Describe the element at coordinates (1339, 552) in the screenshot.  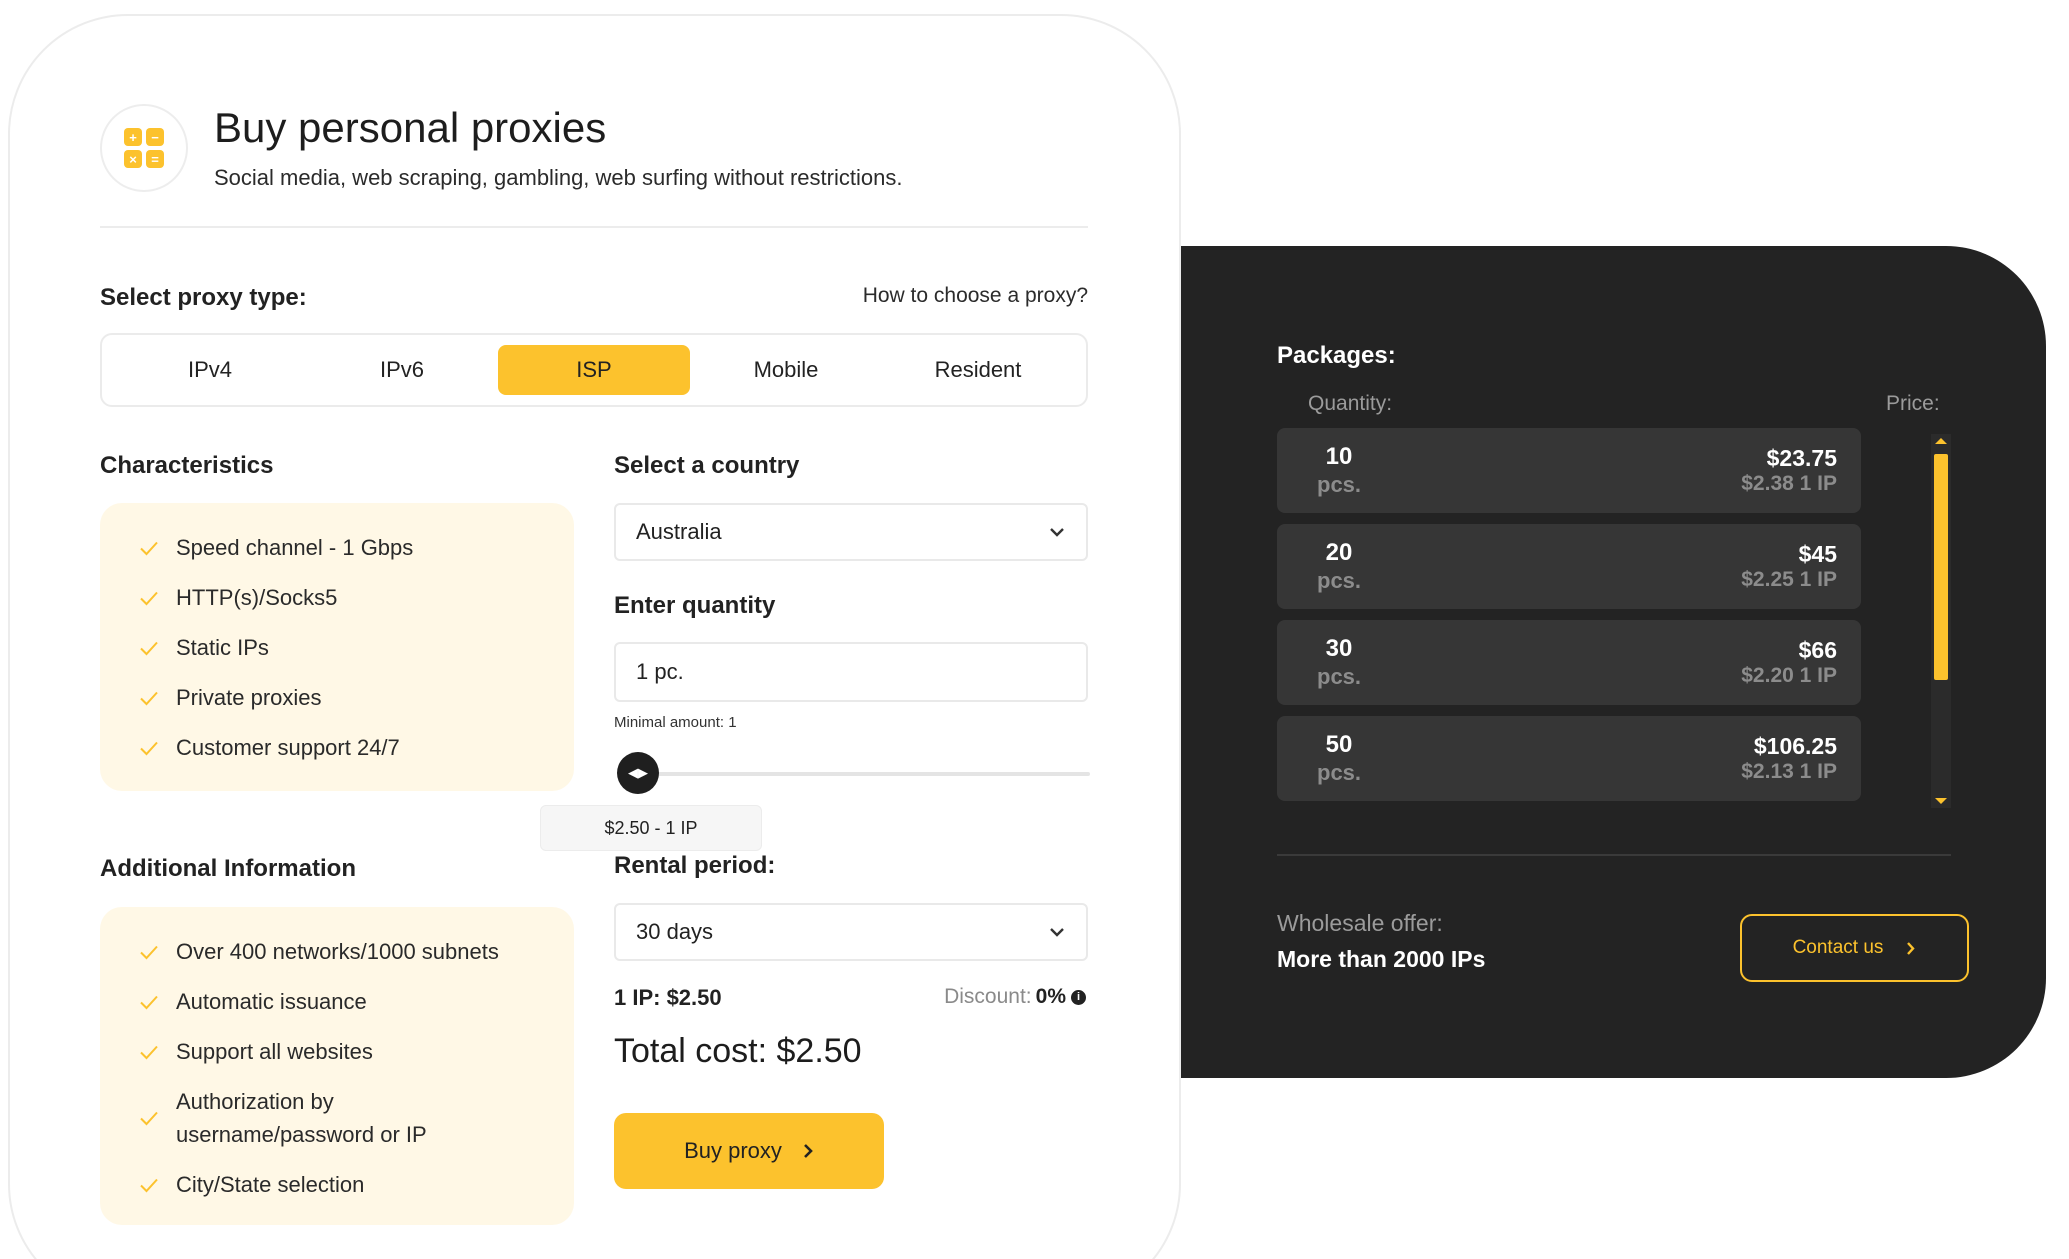
I see `package-qty-number: 20` at that location.